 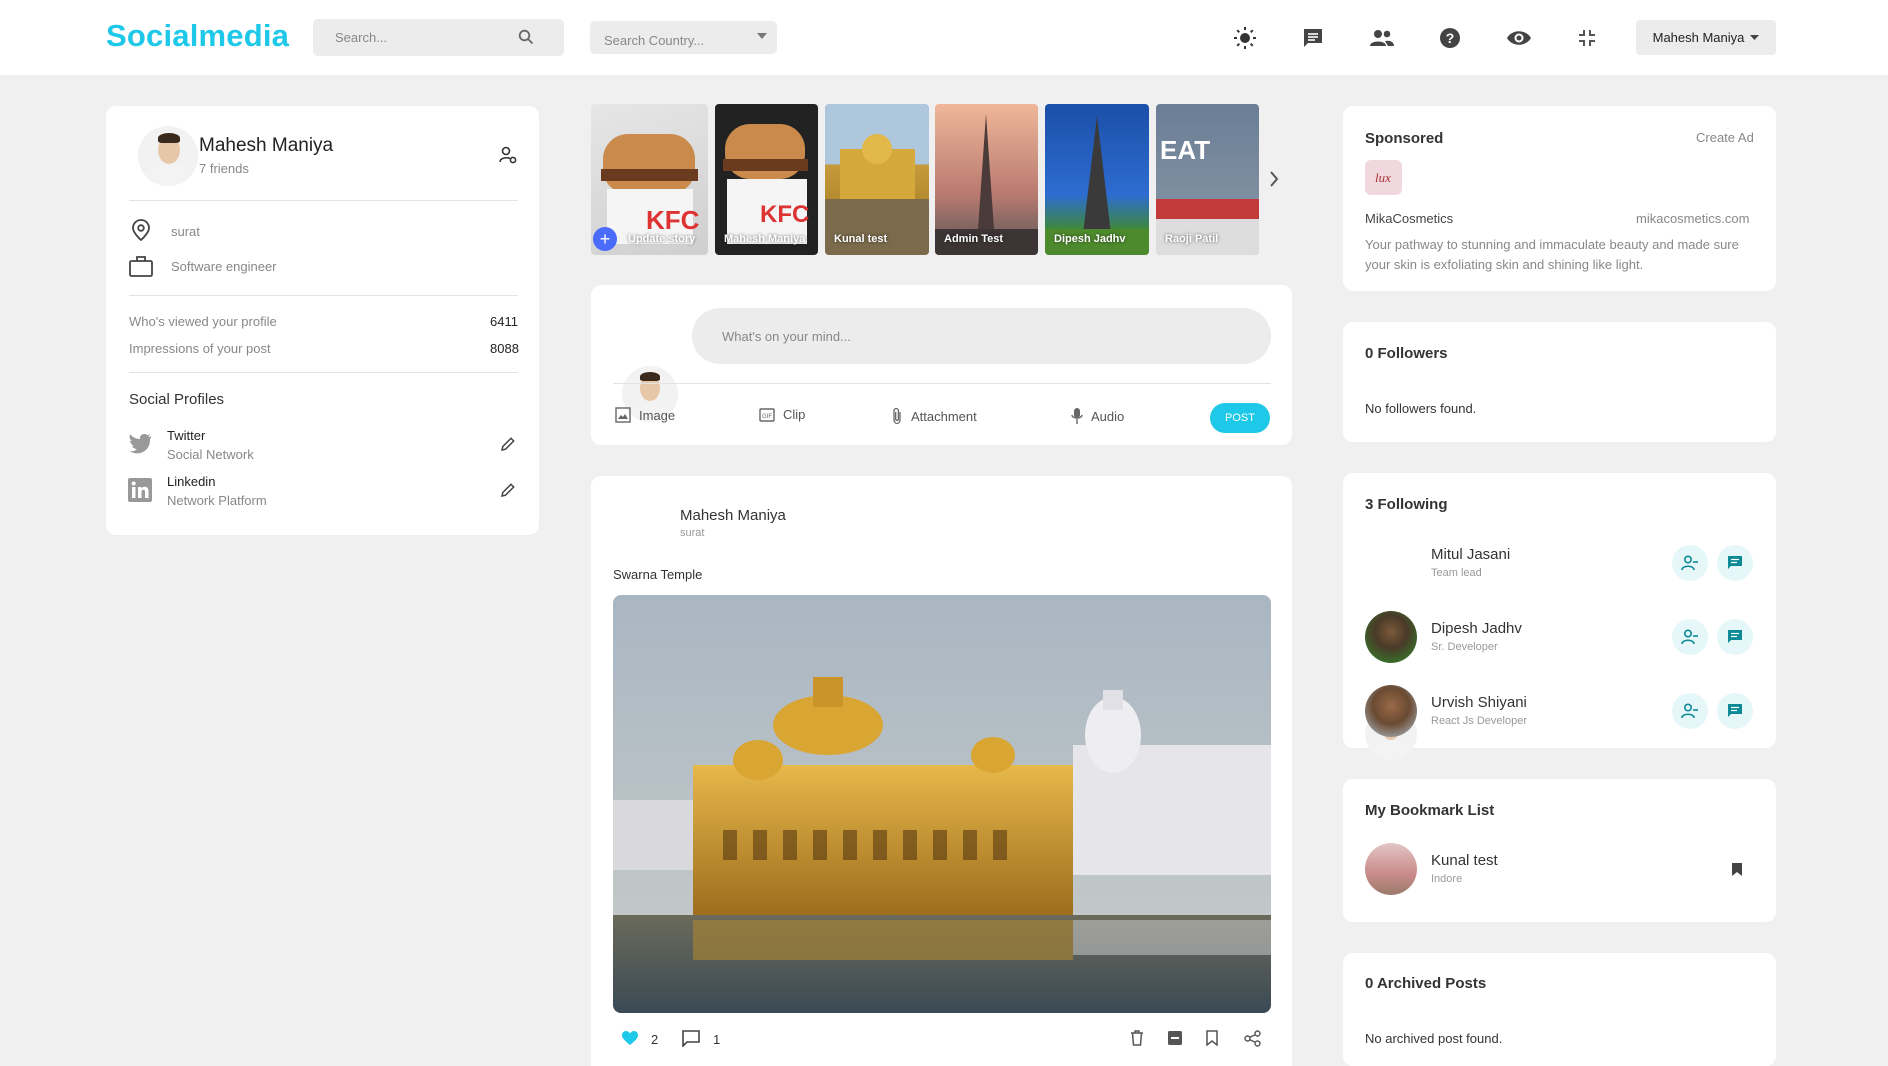 What do you see at coordinates (1479, 702) in the screenshot?
I see `following-name: Urvish Shiyani` at bounding box center [1479, 702].